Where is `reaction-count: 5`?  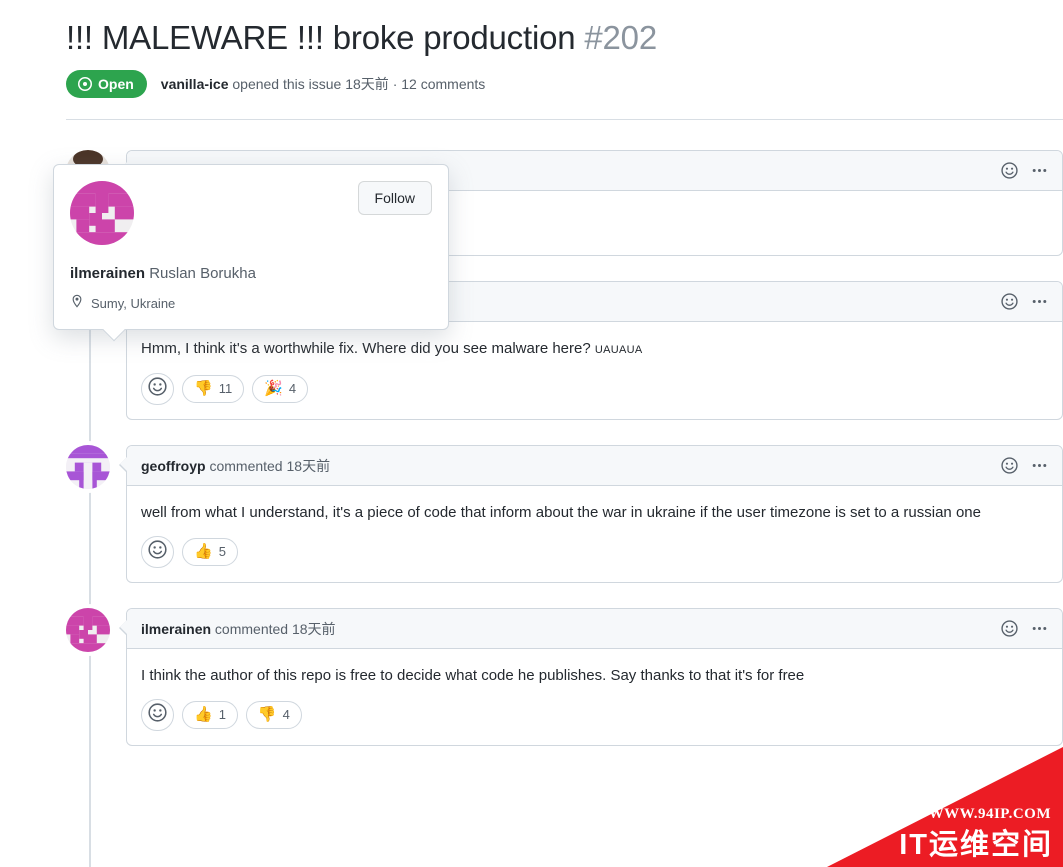 reaction-count: 5 is located at coordinates (222, 551).